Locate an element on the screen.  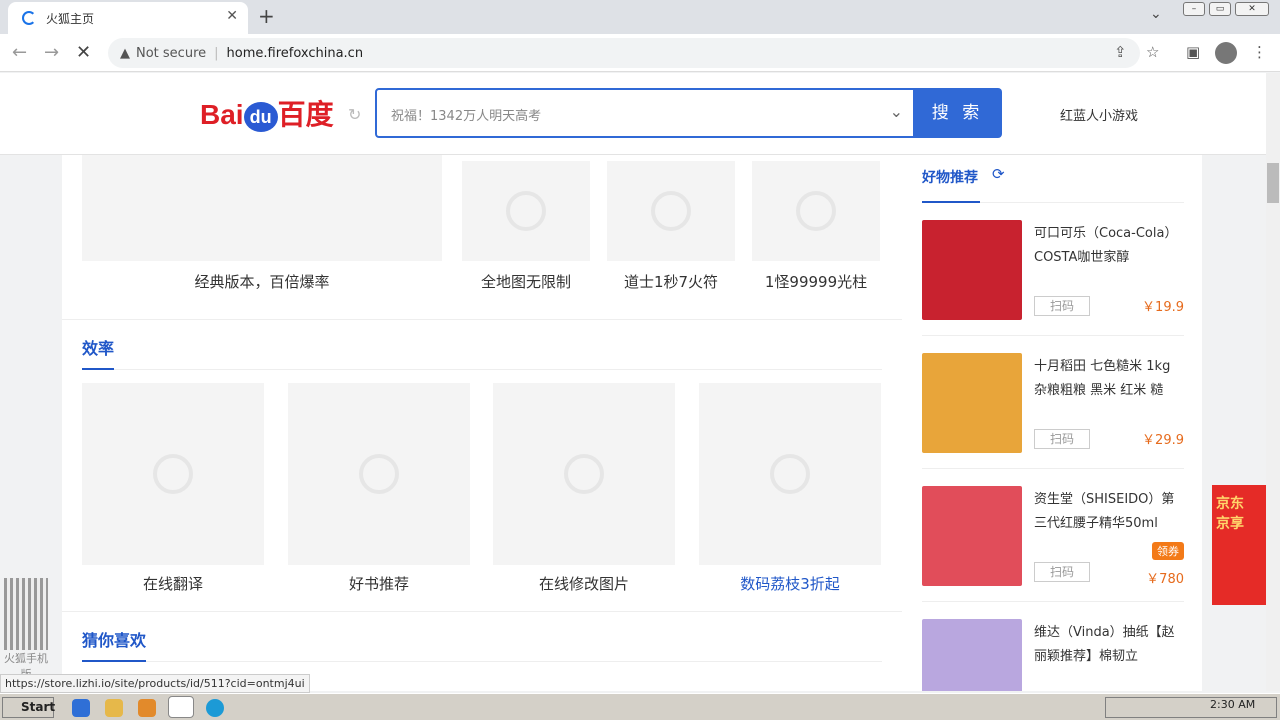
ie-icon is located at coordinates (81, 708).